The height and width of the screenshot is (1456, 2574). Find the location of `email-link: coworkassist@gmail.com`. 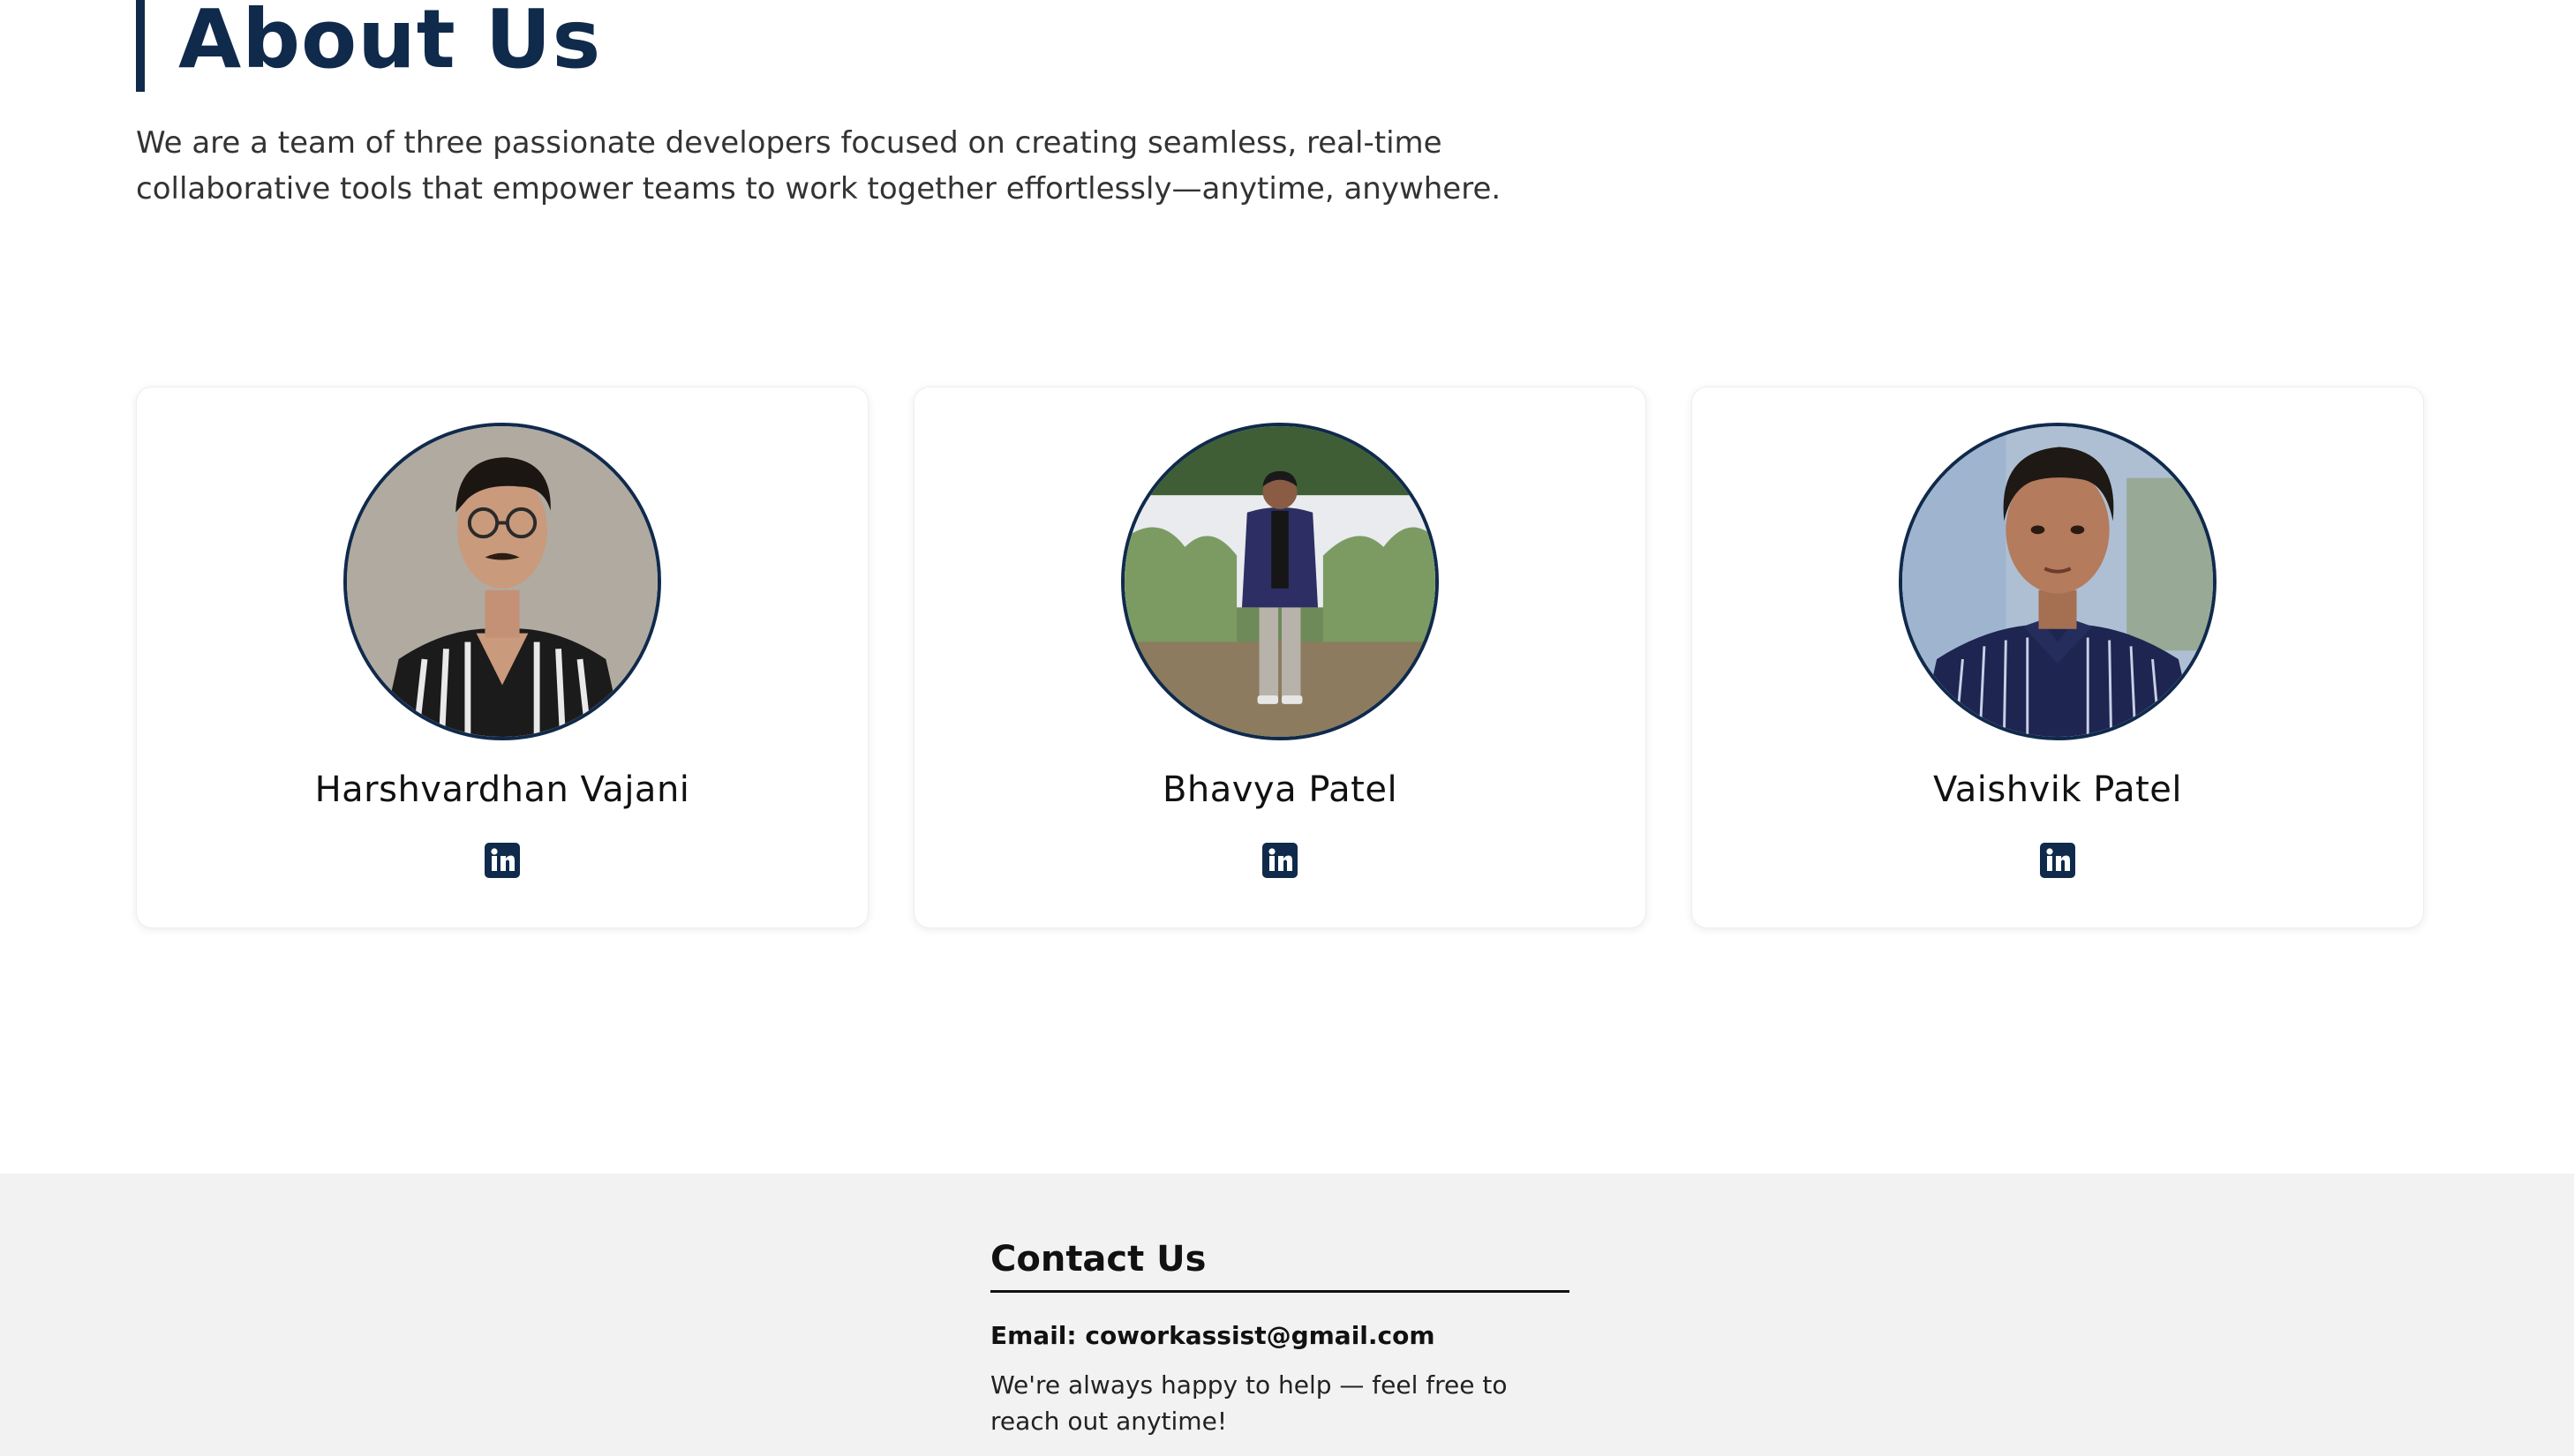

email-link: coworkassist@gmail.com is located at coordinates (1259, 1335).